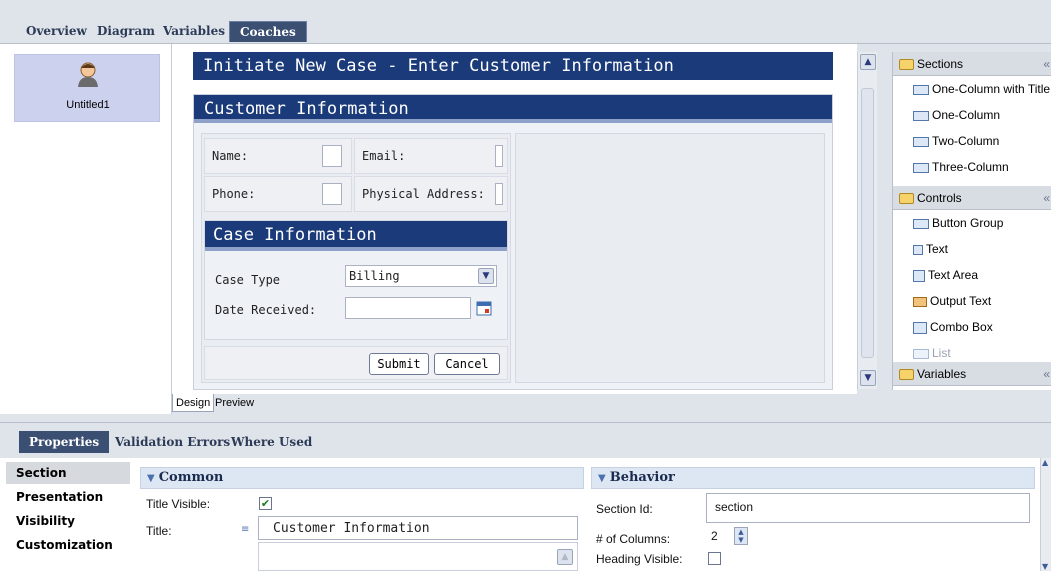  What do you see at coordinates (633, 539) in the screenshot?
I see `columns-label: # of Columns:` at bounding box center [633, 539].